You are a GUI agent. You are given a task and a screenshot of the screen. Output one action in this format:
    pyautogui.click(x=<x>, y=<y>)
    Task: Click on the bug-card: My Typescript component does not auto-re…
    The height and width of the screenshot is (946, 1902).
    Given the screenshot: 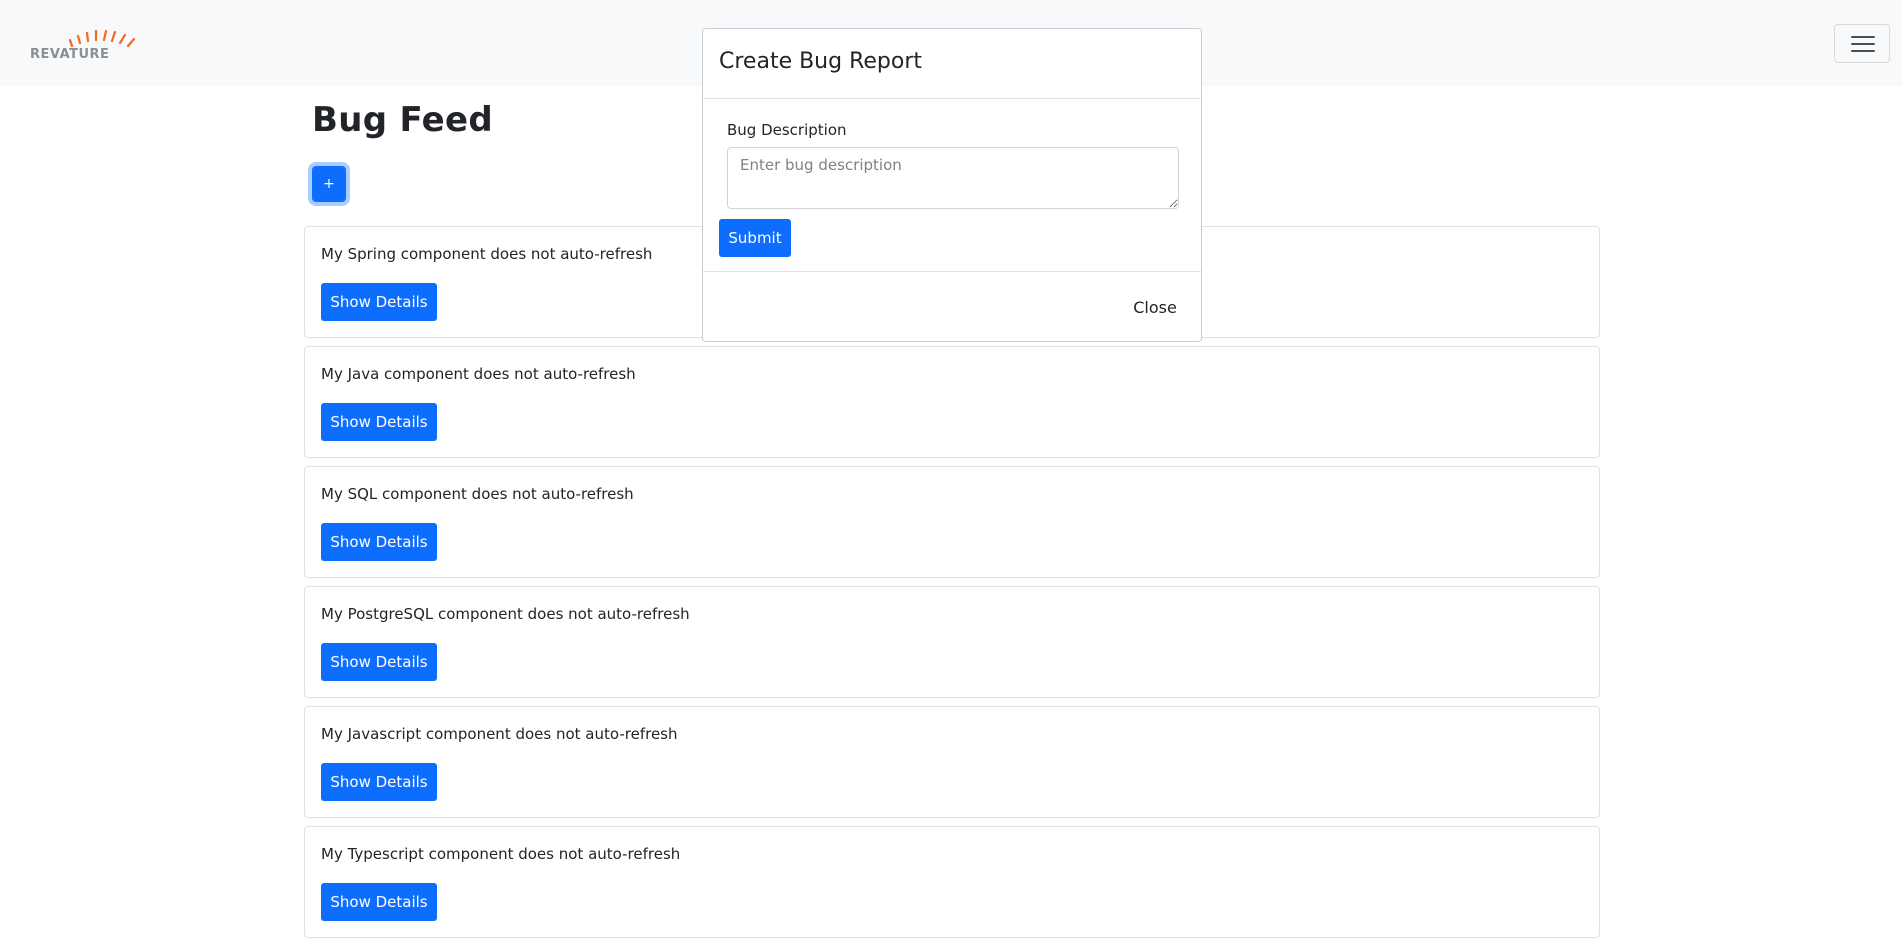 What is the action you would take?
    pyautogui.click(x=952, y=882)
    